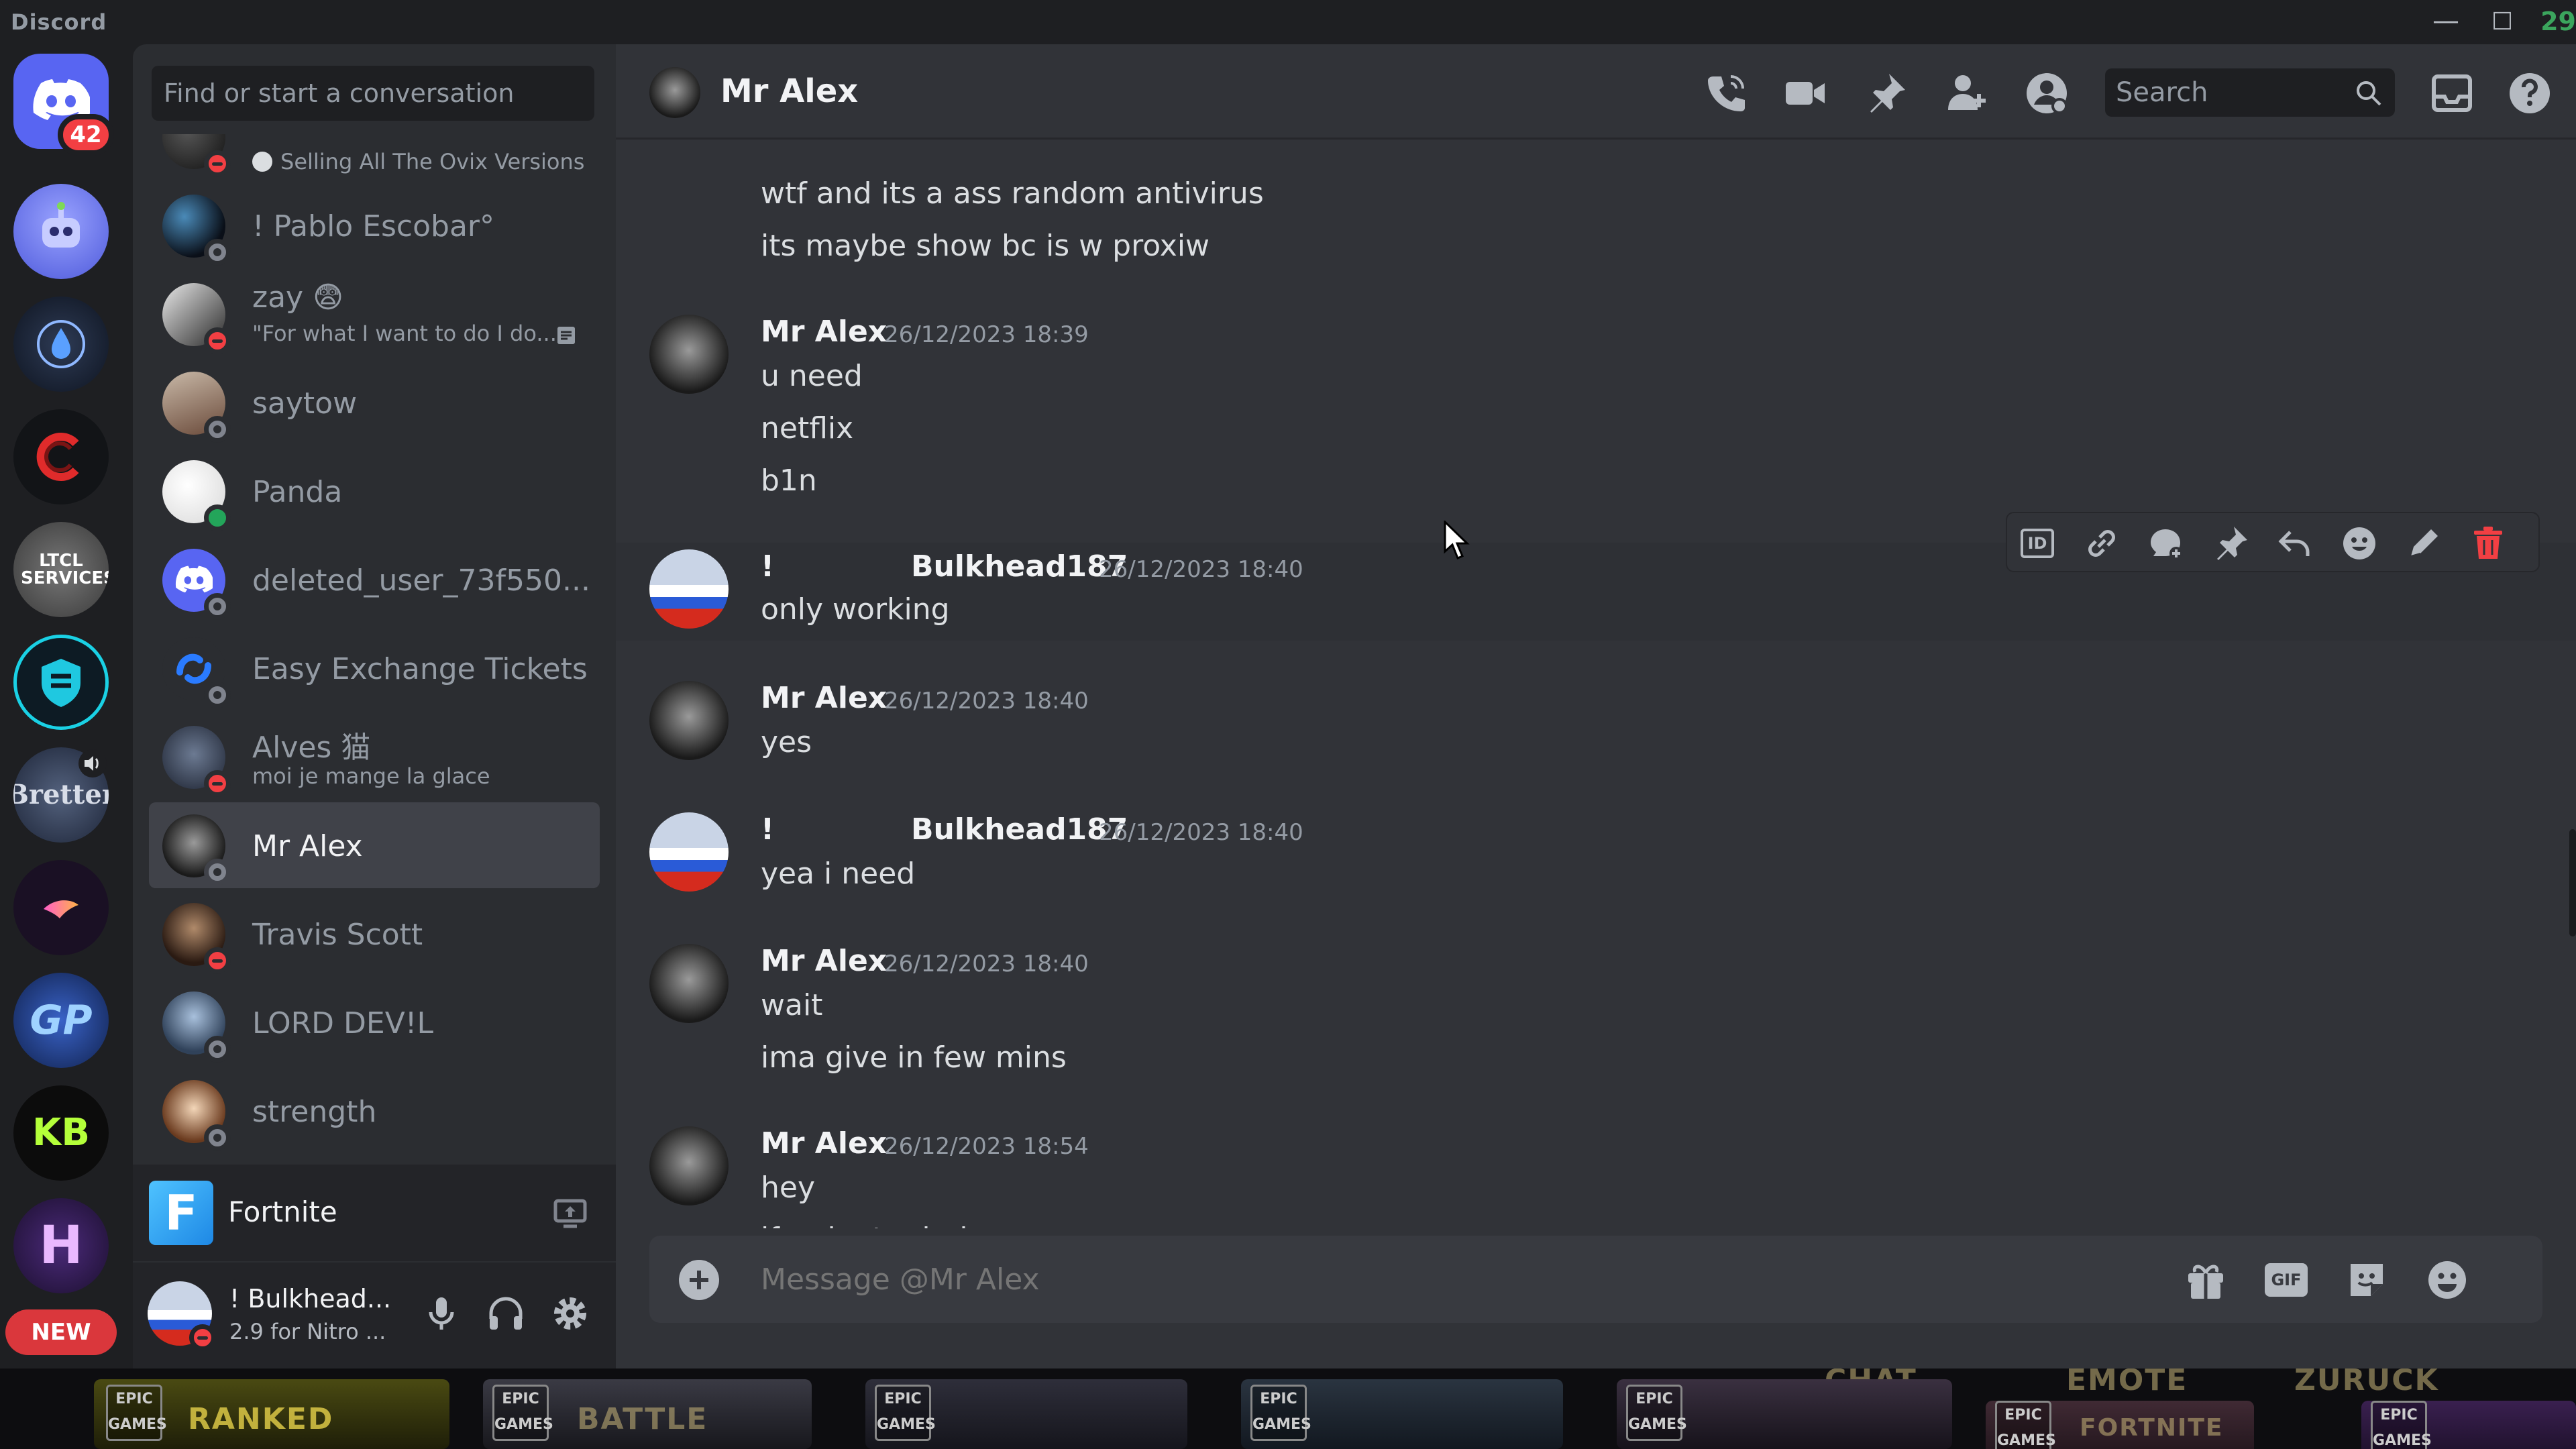 This screenshot has width=2576, height=1449. Describe the element at coordinates (1431, 1280) in the screenshot. I see `message-input` at that location.